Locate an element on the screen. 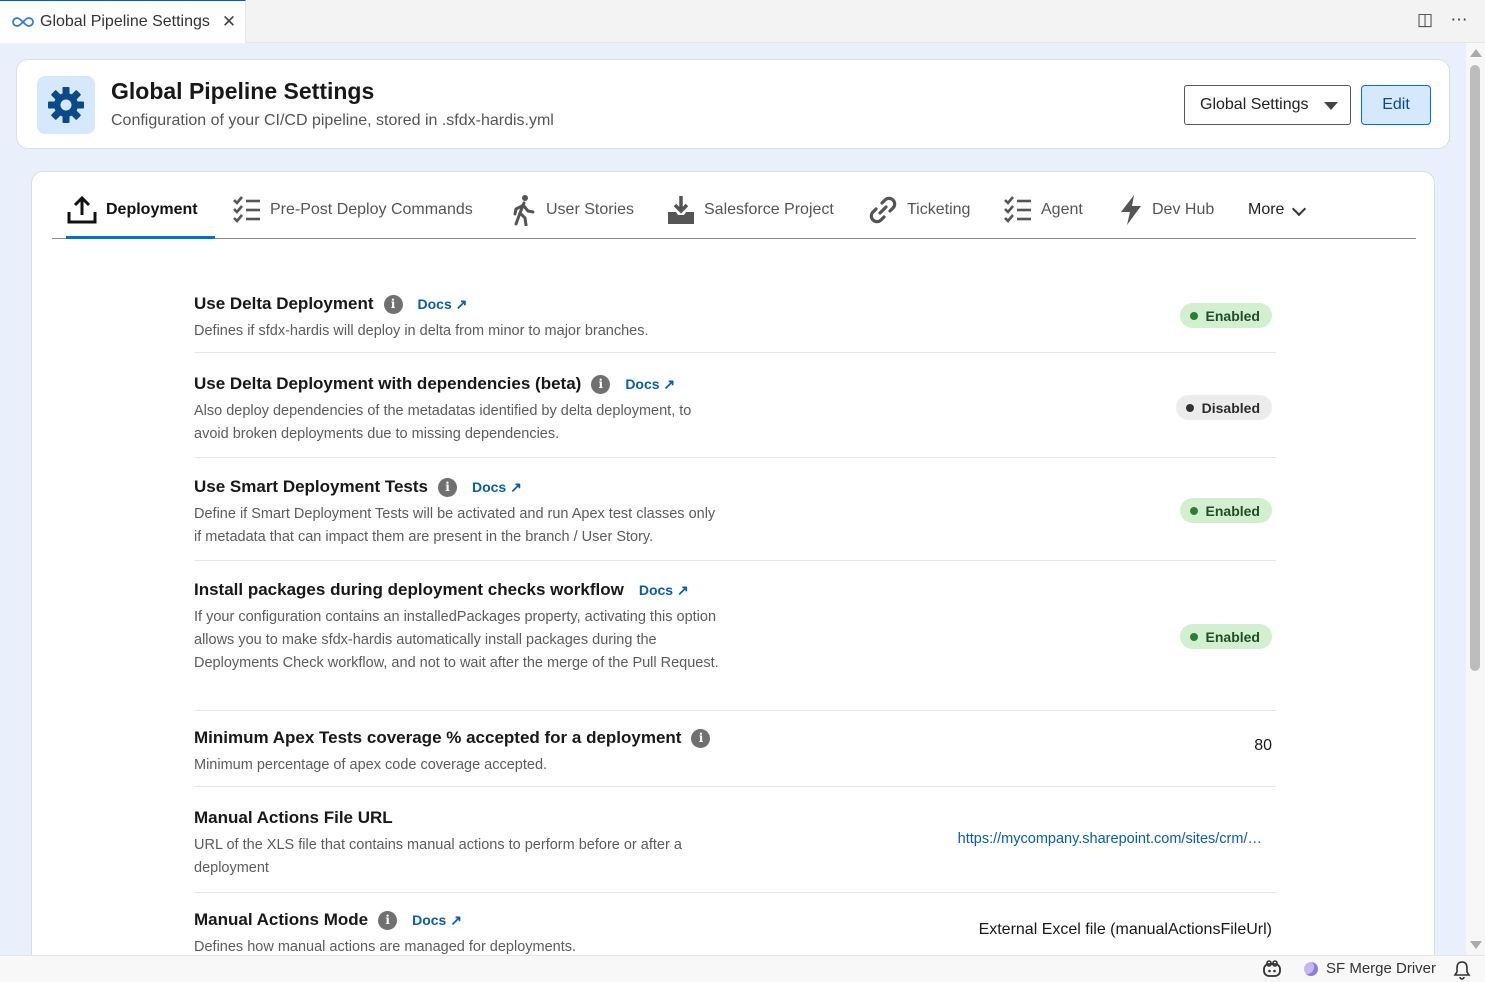 This screenshot has height=982, width=1485. status-bar: SF Merge Driver is located at coordinates (742, 968).